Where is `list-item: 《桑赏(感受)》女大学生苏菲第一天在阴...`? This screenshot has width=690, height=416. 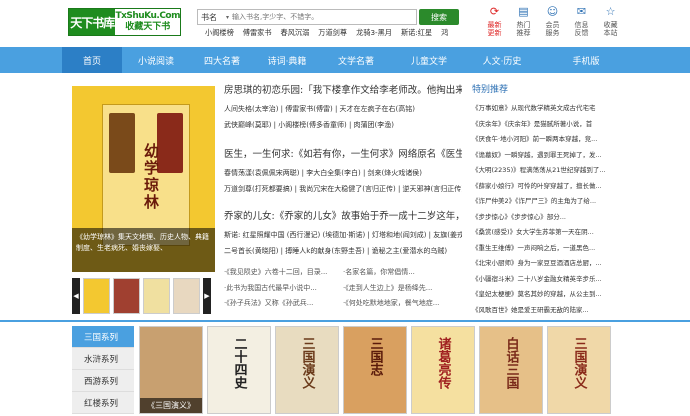 list-item: 《桑赏(感受)》女大学生苏菲第一天在阴... is located at coordinates (542, 233).